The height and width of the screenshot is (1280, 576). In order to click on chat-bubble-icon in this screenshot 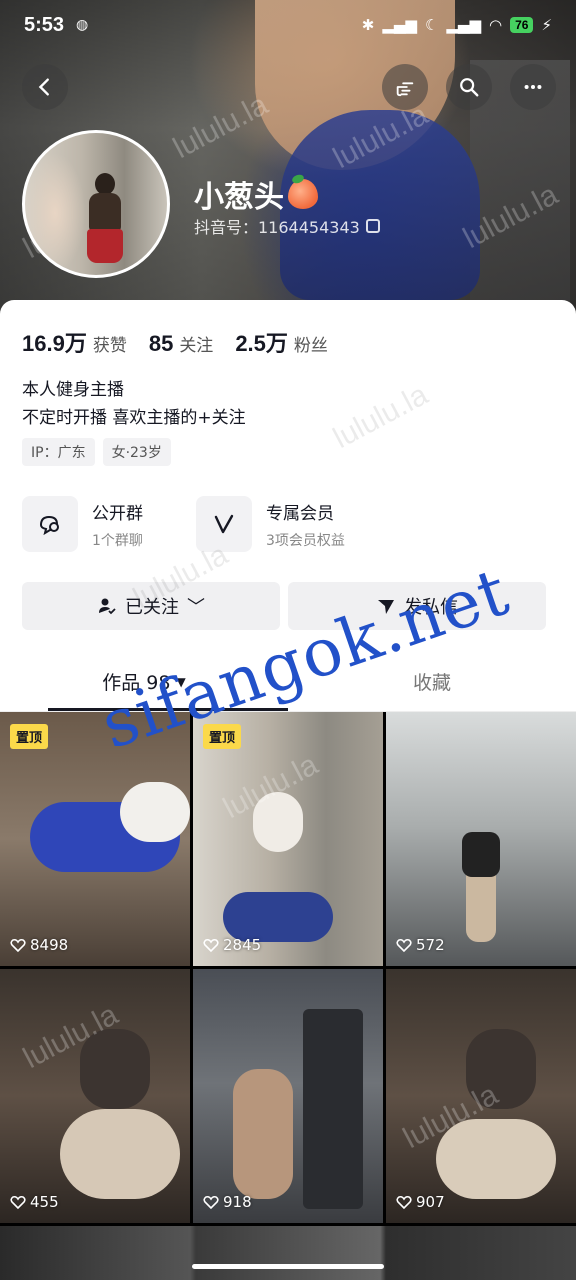, I will do `click(50, 524)`.